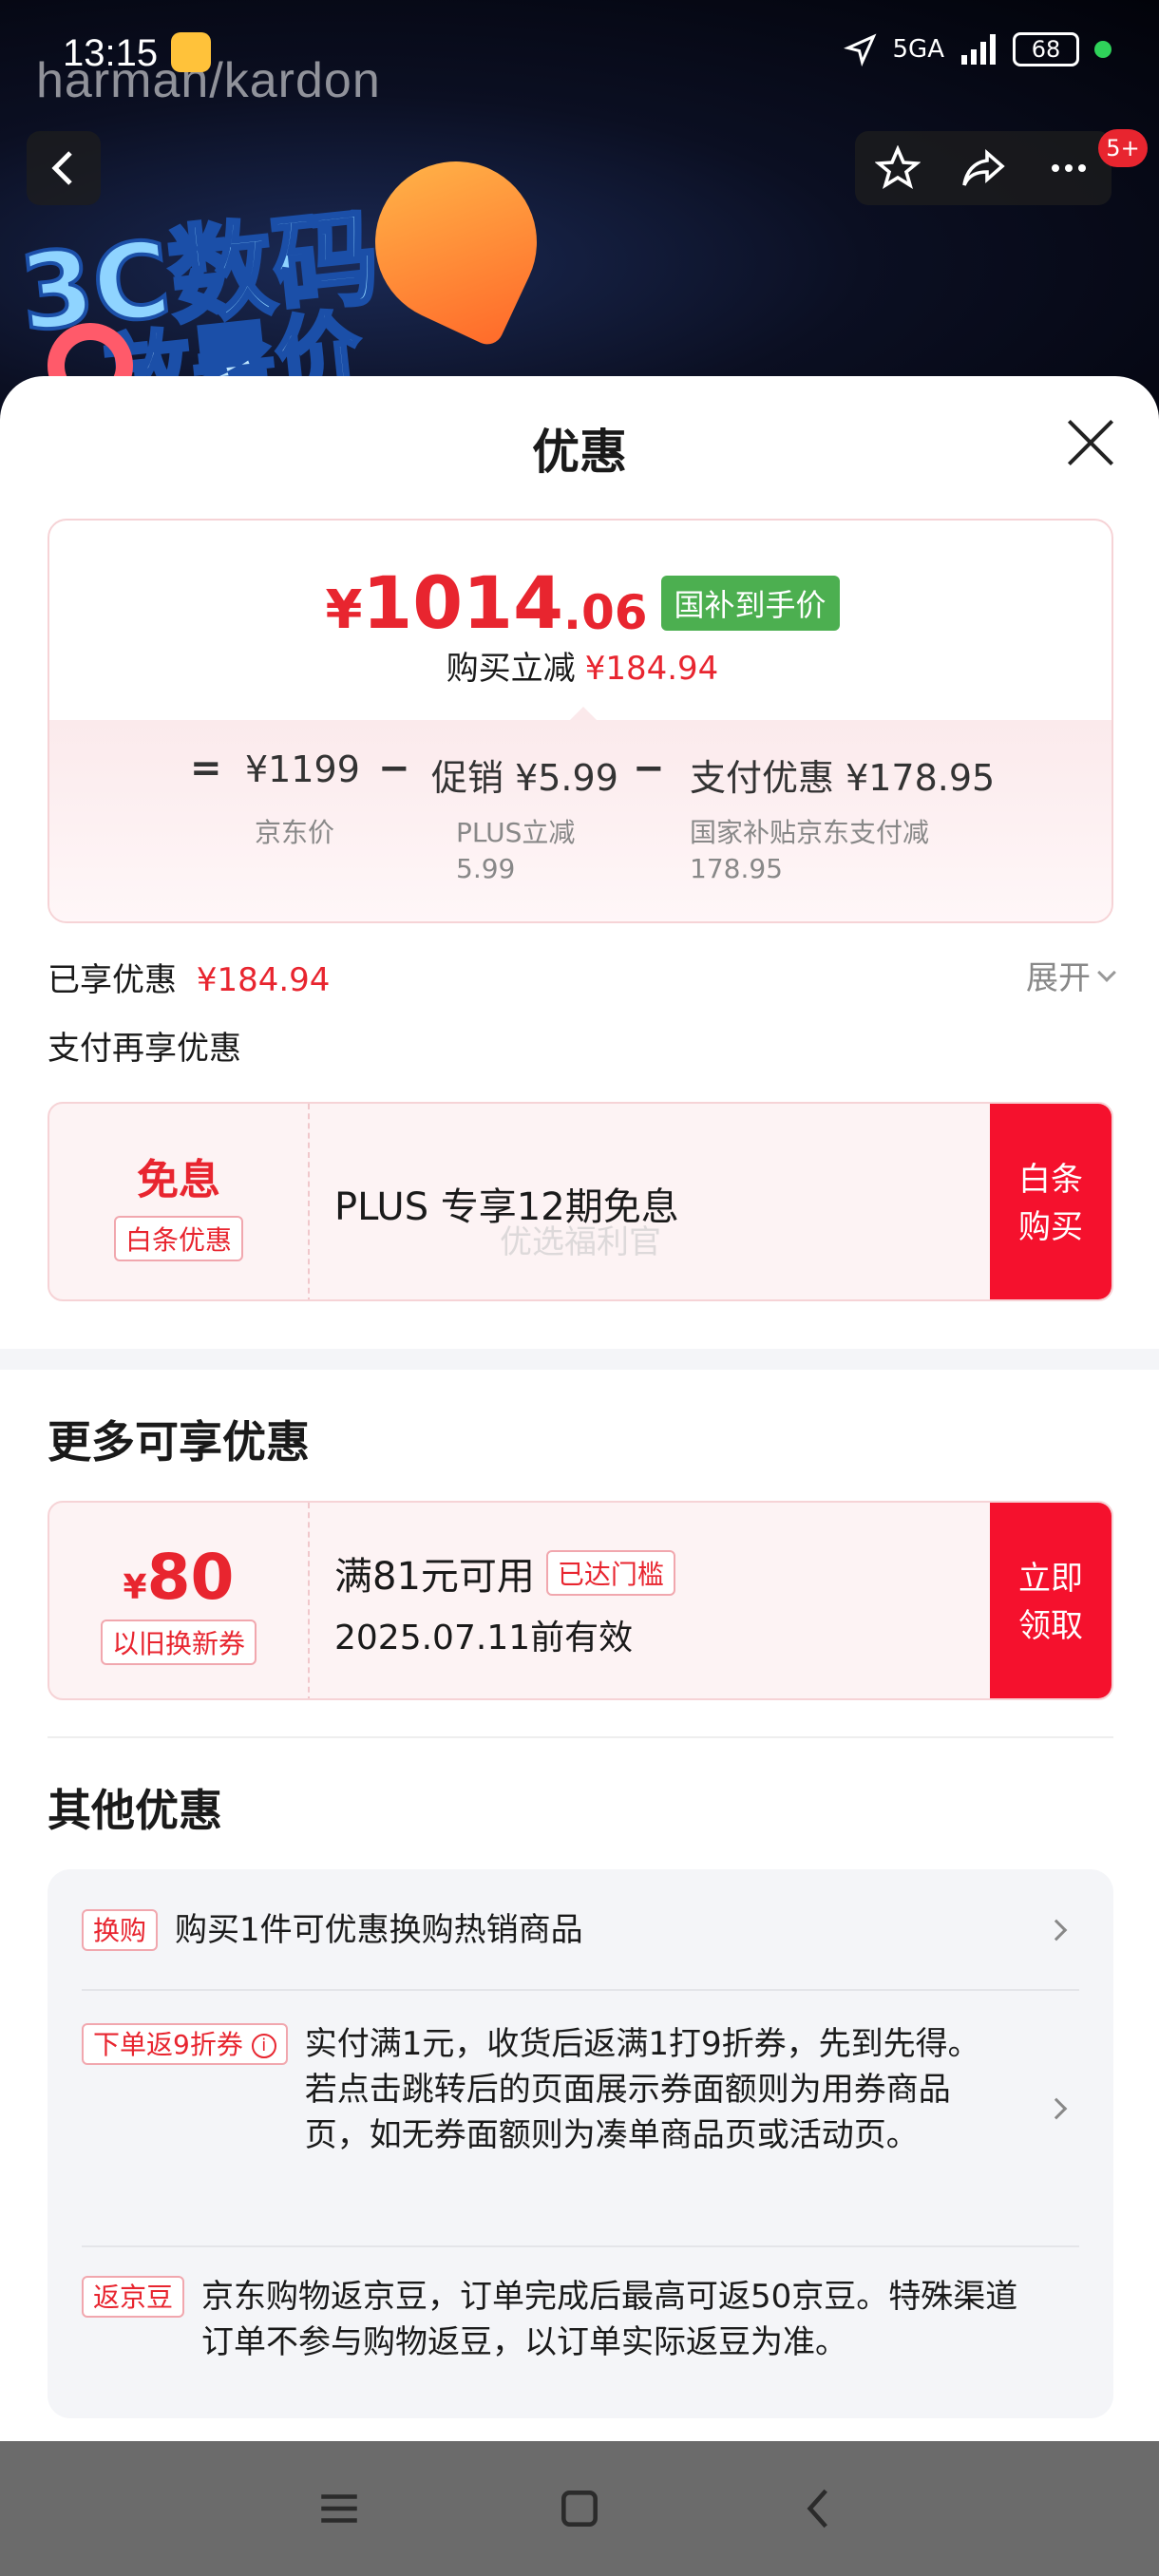 The image size is (1159, 2576). What do you see at coordinates (191, 52) in the screenshot?
I see `notification-app-icon` at bounding box center [191, 52].